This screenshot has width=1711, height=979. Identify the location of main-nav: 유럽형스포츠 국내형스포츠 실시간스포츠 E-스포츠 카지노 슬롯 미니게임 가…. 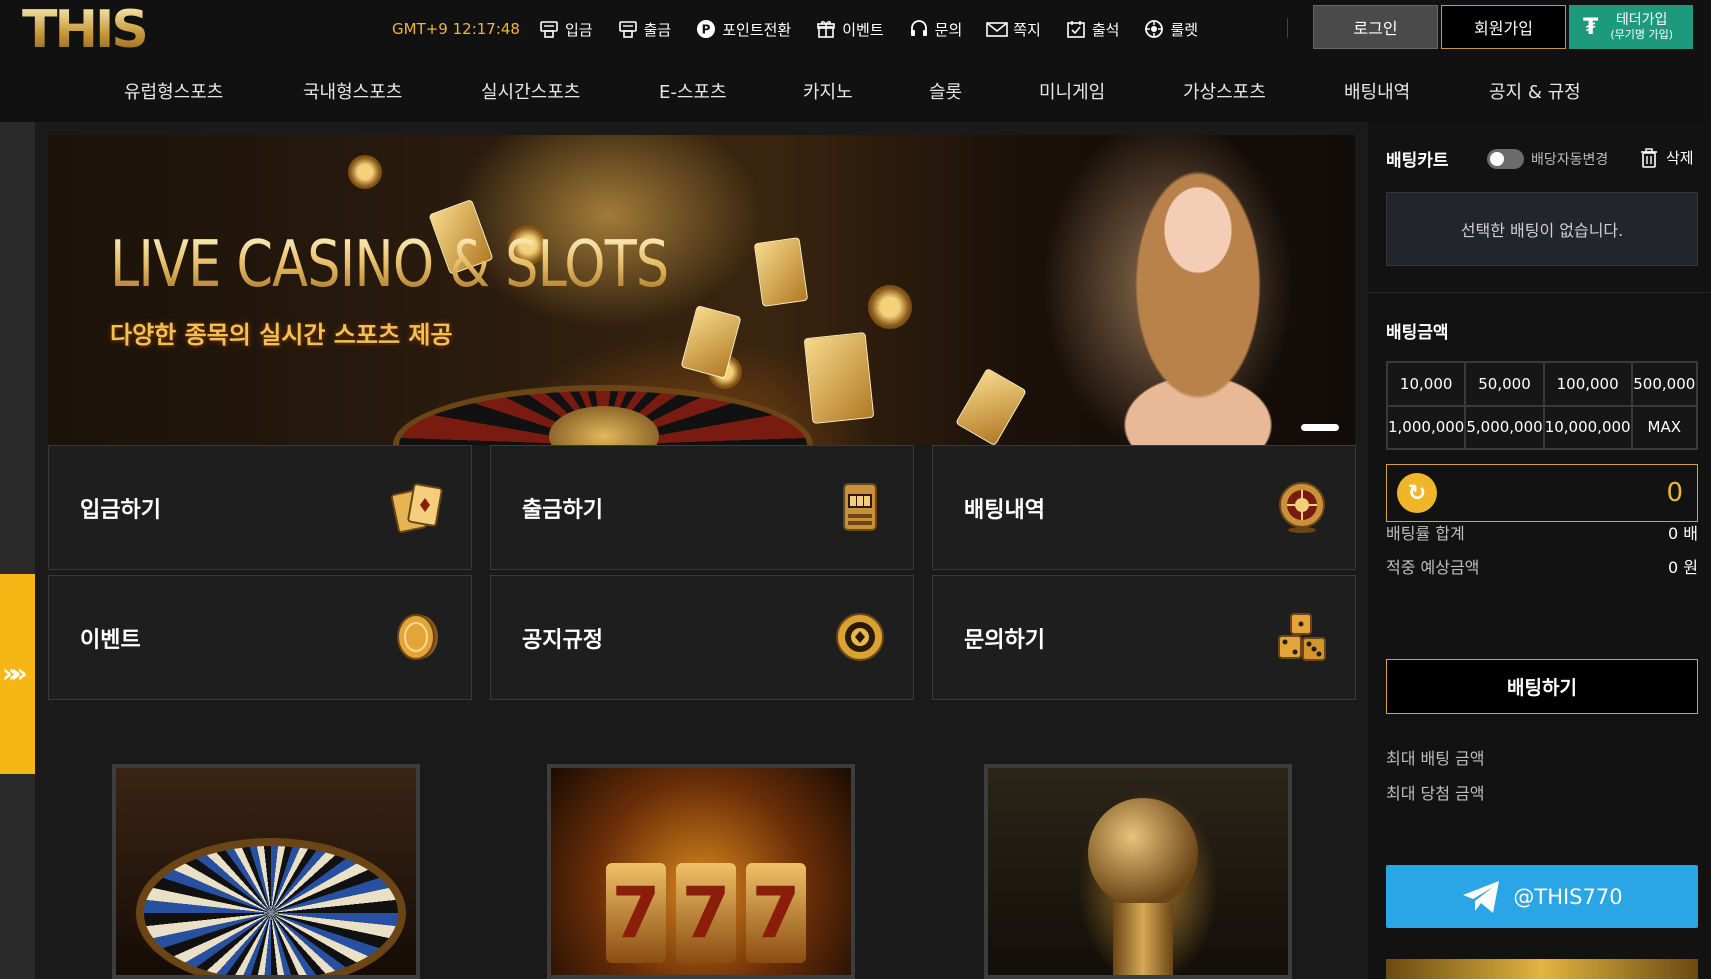
(790, 90).